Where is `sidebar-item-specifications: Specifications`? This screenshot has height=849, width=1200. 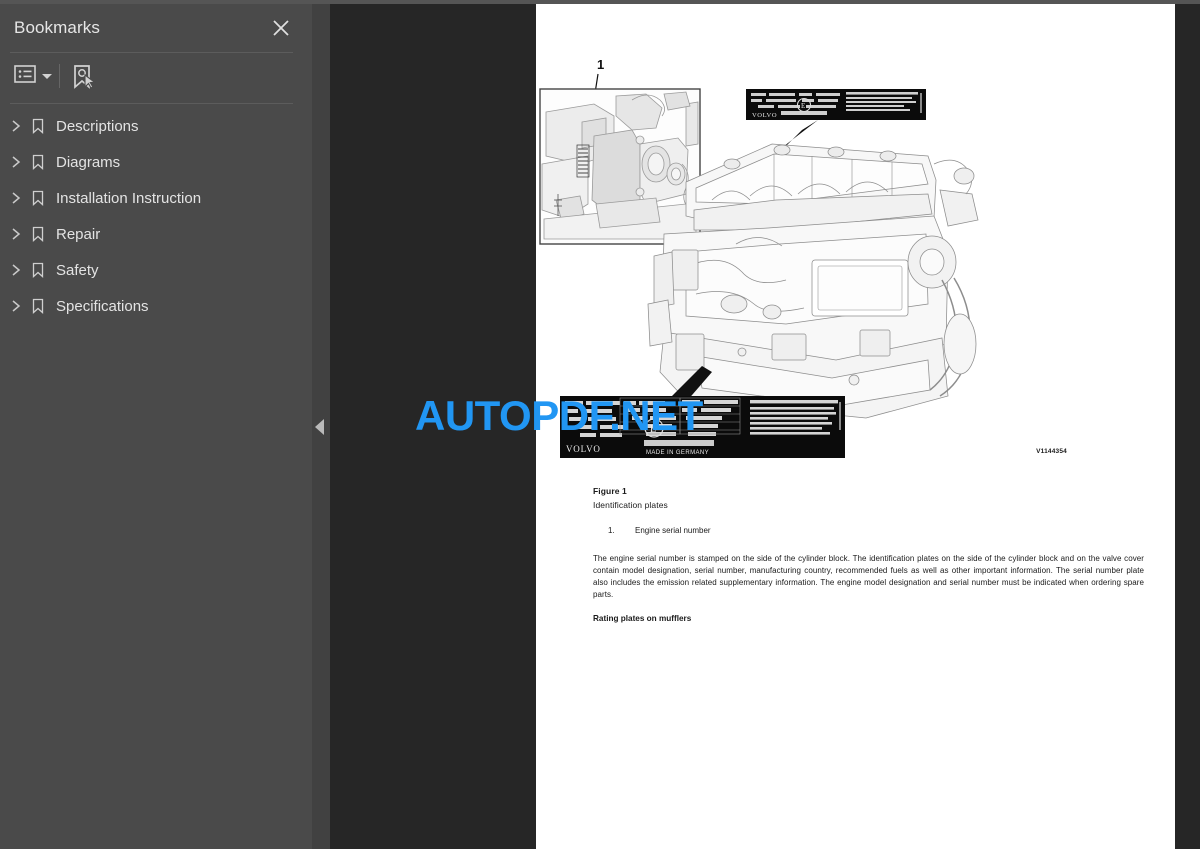 sidebar-item-specifications: Specifications is located at coordinates (156, 306).